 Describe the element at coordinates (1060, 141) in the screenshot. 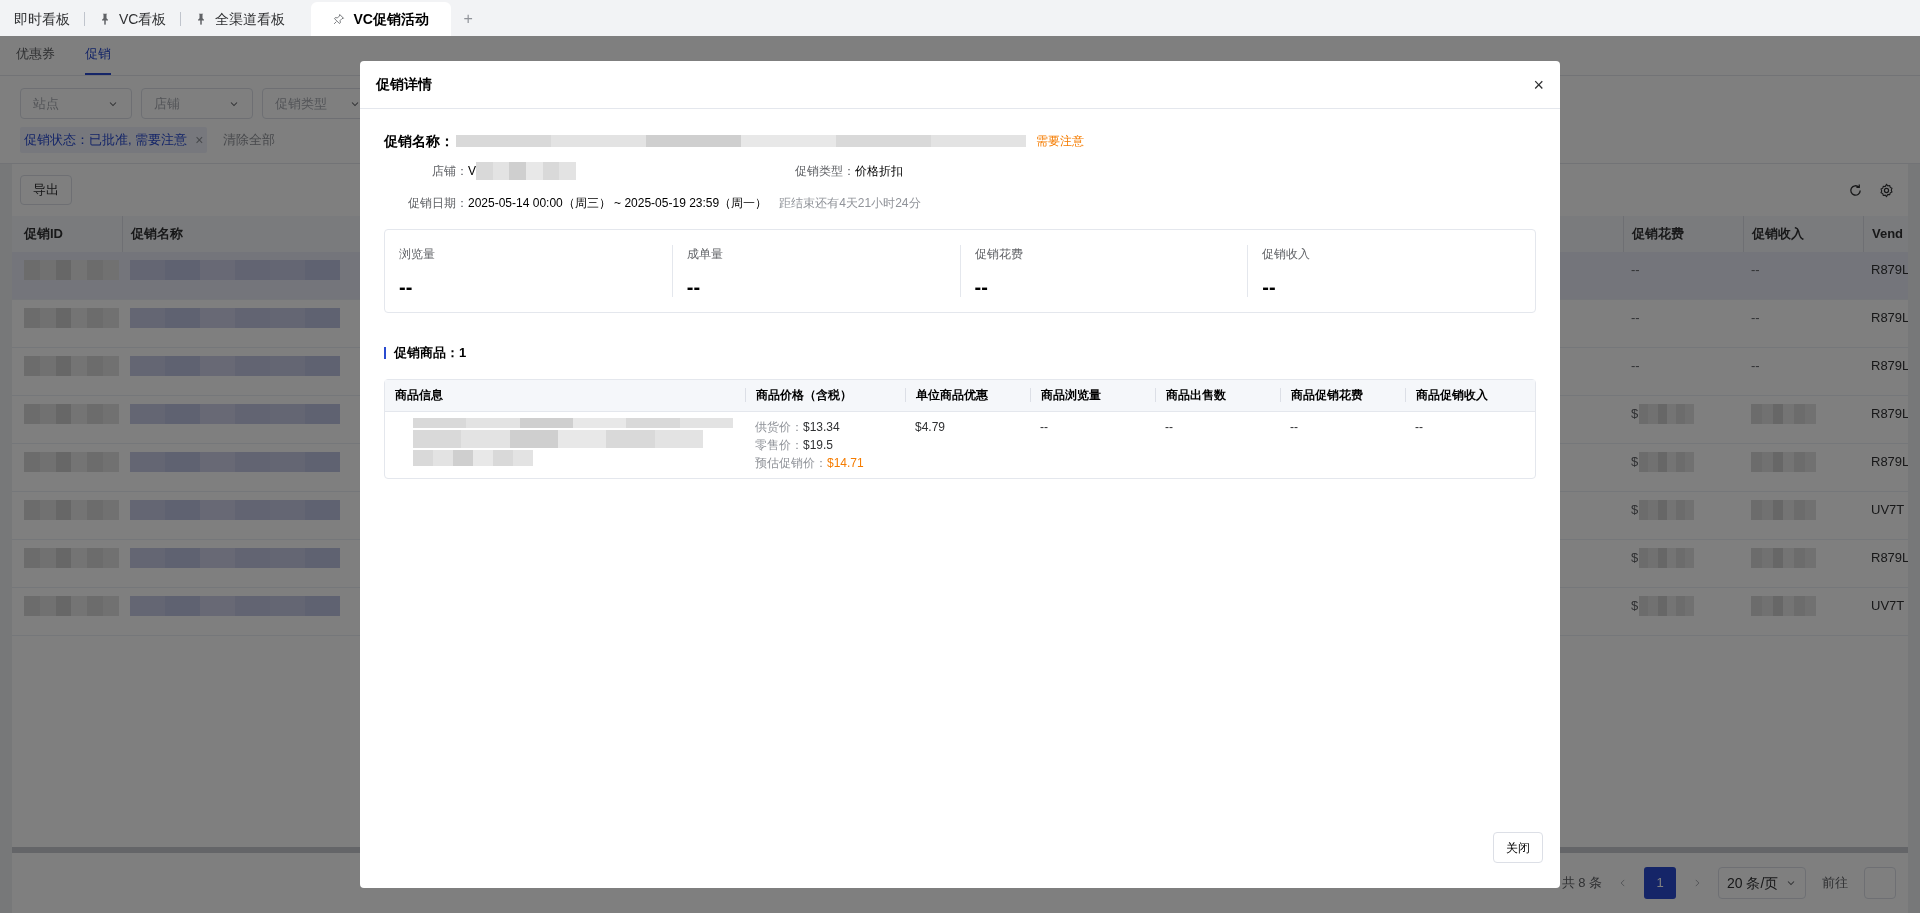

I see `status-text: 需要注意` at that location.